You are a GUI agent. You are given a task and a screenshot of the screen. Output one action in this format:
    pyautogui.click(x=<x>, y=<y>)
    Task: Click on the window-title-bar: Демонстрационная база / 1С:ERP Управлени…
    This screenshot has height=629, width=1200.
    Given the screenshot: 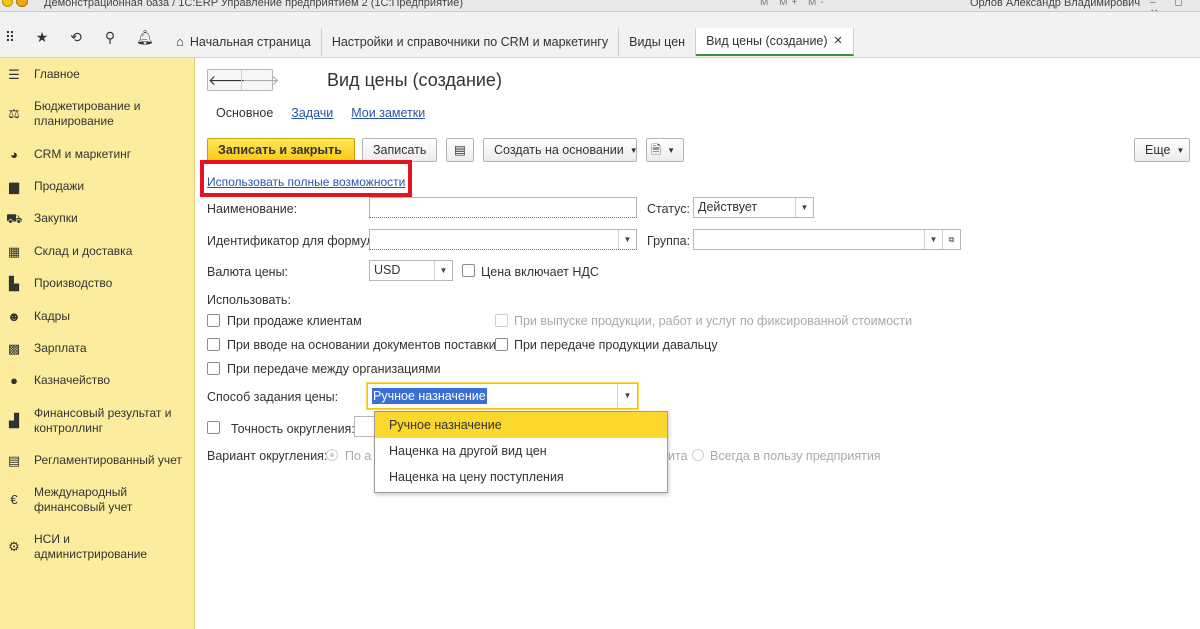 What is the action you would take?
    pyautogui.click(x=600, y=6)
    